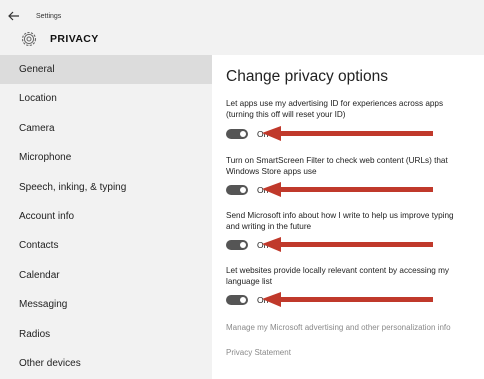  I want to click on typing-info-toggle, so click(237, 245).